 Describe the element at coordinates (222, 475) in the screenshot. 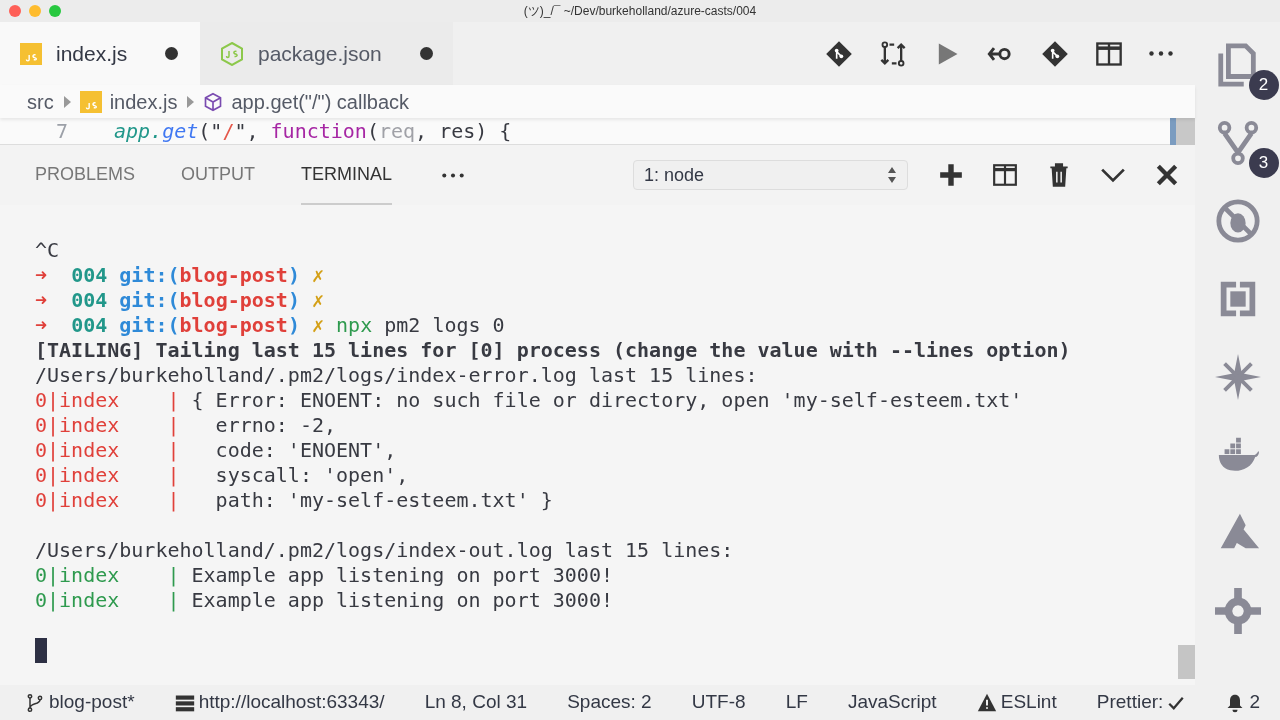

I see `terminal-line: 0|index | syscall: 'open',` at that location.